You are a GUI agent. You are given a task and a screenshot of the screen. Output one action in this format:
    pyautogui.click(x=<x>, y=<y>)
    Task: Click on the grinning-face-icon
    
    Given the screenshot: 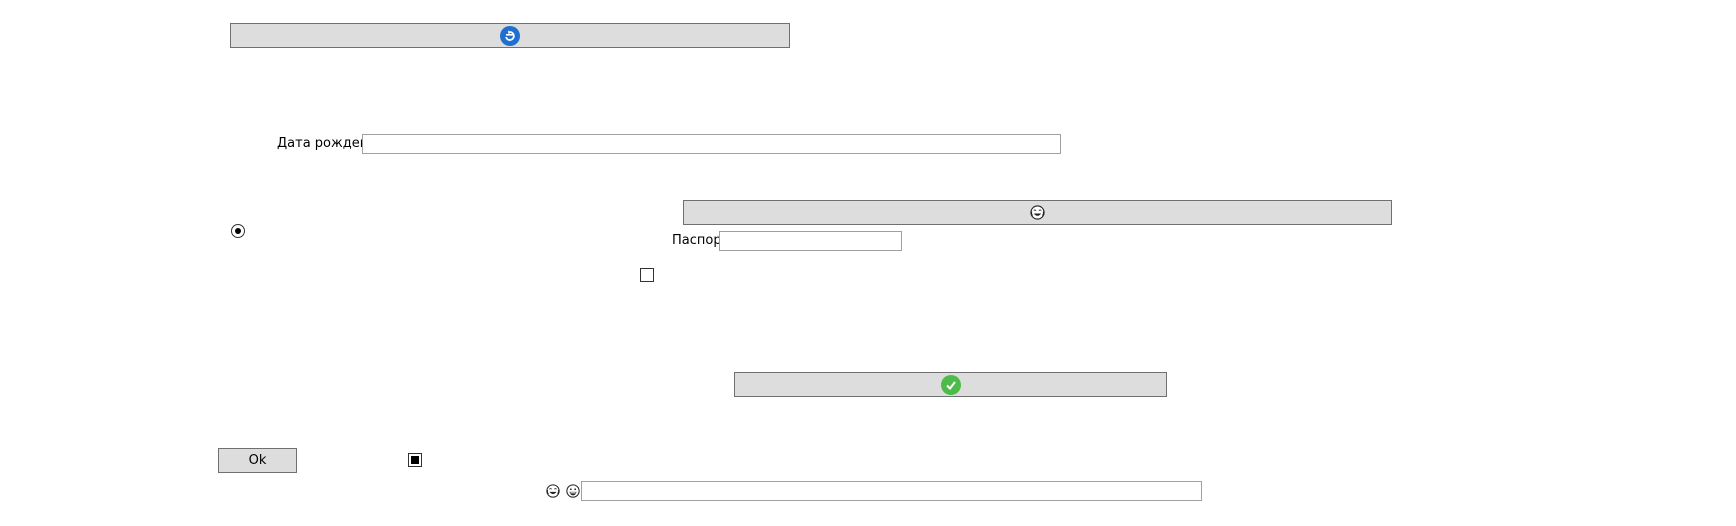 What is the action you would take?
    pyautogui.click(x=573, y=491)
    